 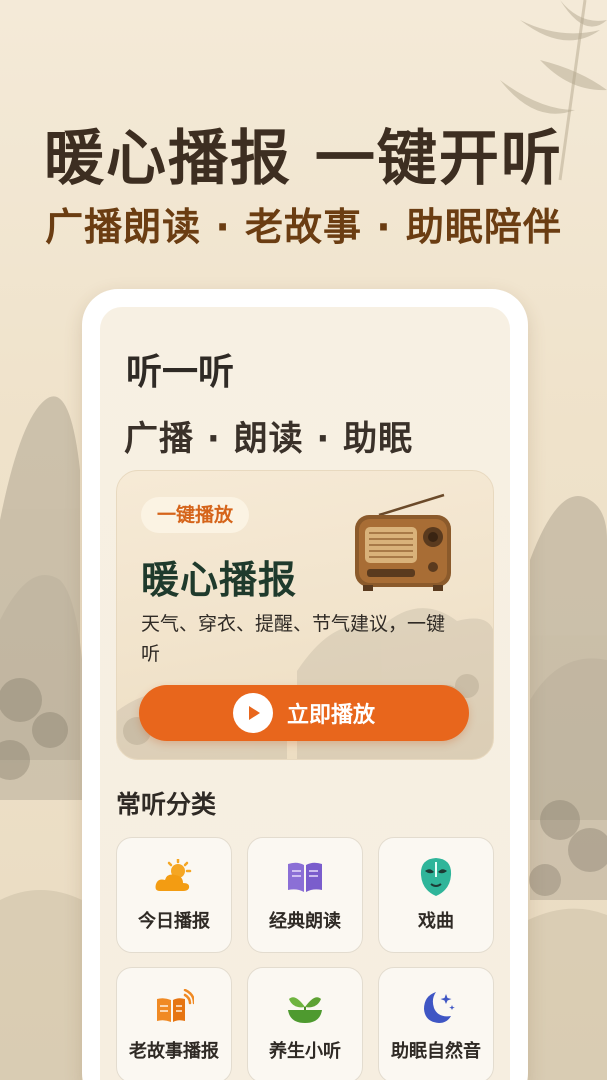 What do you see at coordinates (219, 580) in the screenshot?
I see `hero-title: 暖心播报` at bounding box center [219, 580].